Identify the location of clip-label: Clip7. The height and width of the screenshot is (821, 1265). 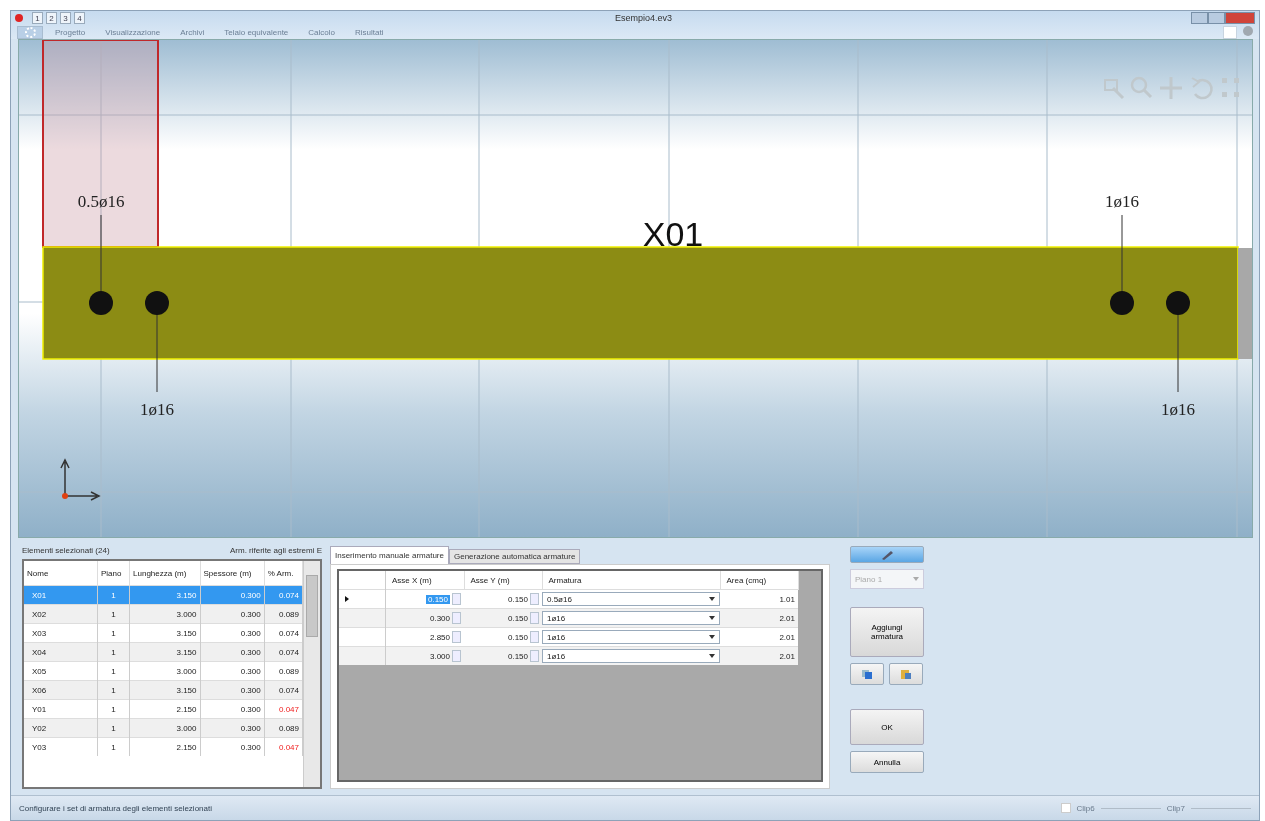
(1175, 808).